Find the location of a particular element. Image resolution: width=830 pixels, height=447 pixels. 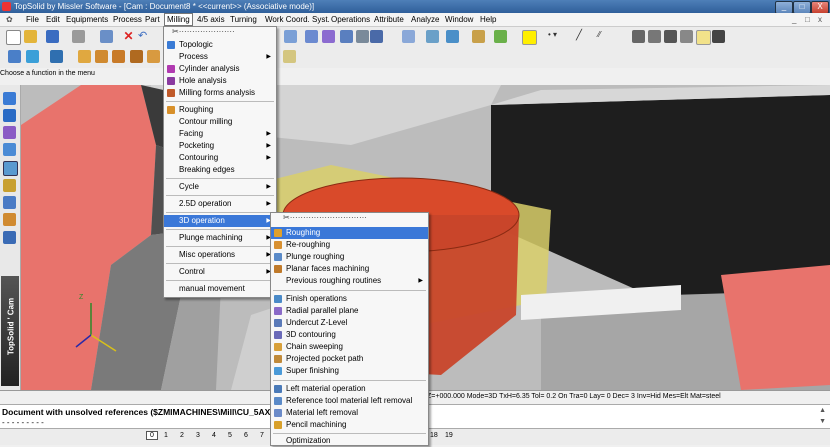

menu-item-manual-movement: manual movement is located at coordinates (220, 289).